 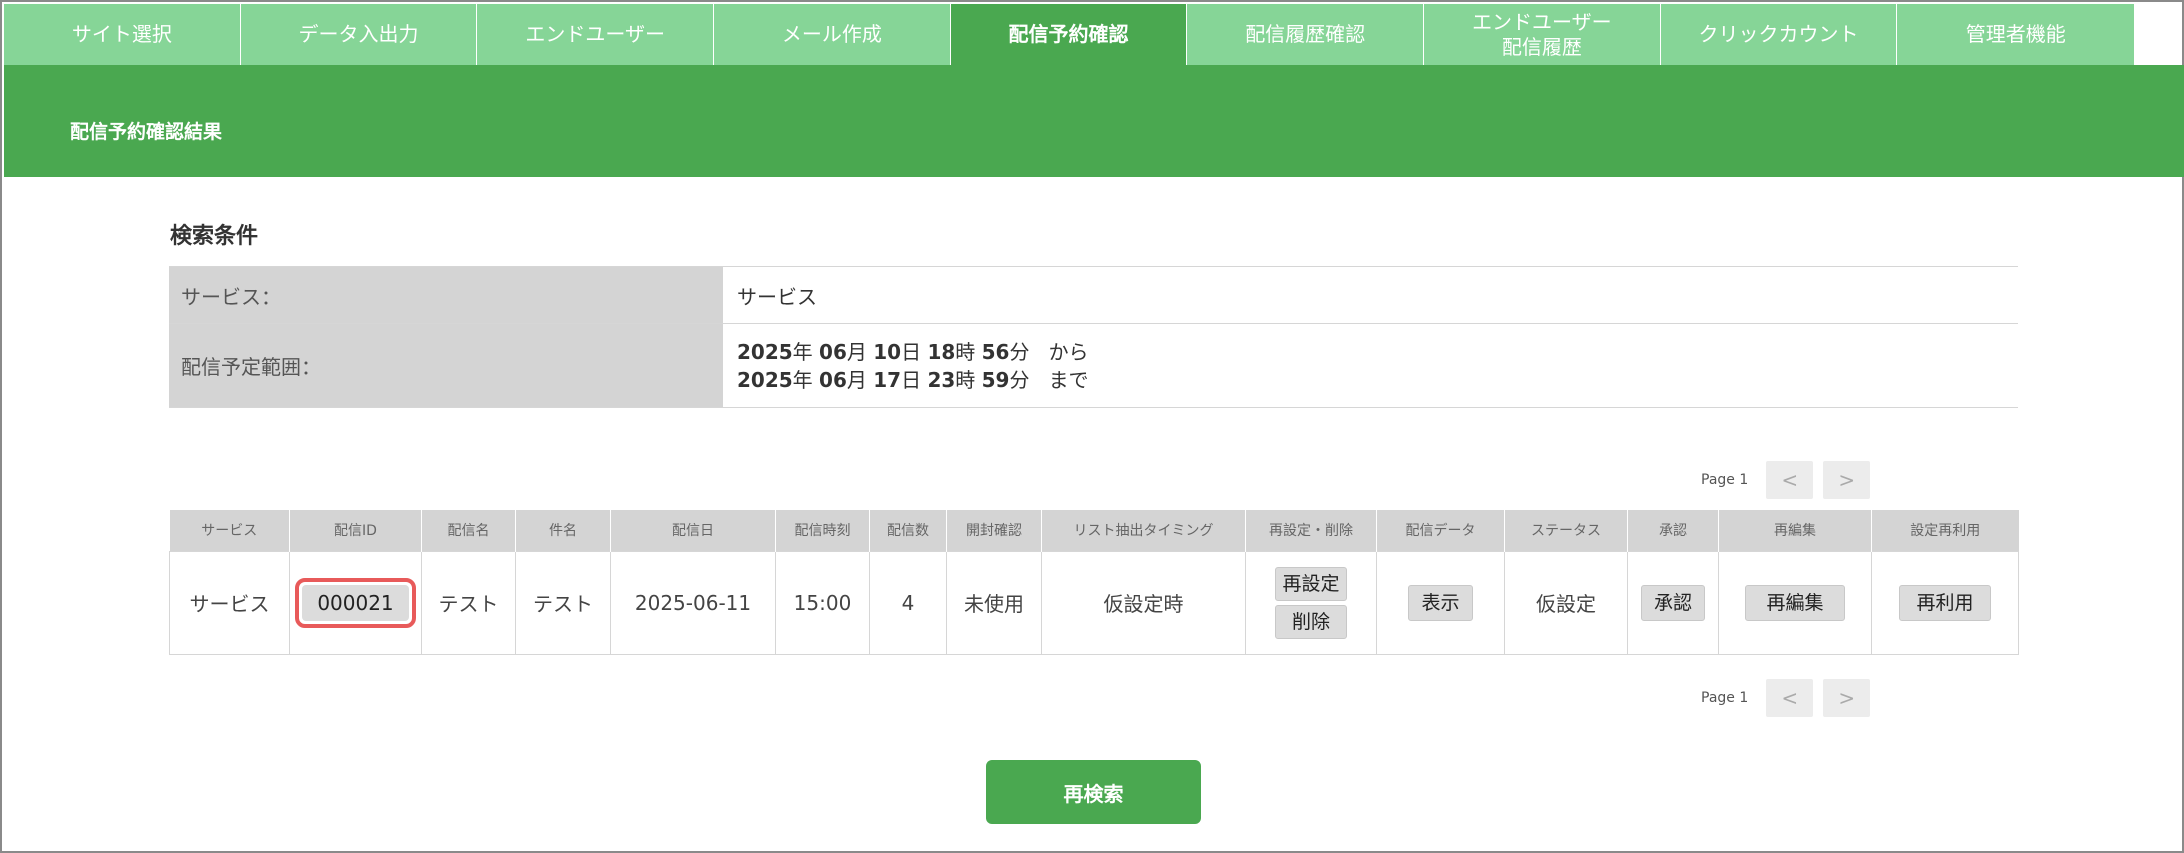 I want to click on col-header: 配信日, so click(x=693, y=530).